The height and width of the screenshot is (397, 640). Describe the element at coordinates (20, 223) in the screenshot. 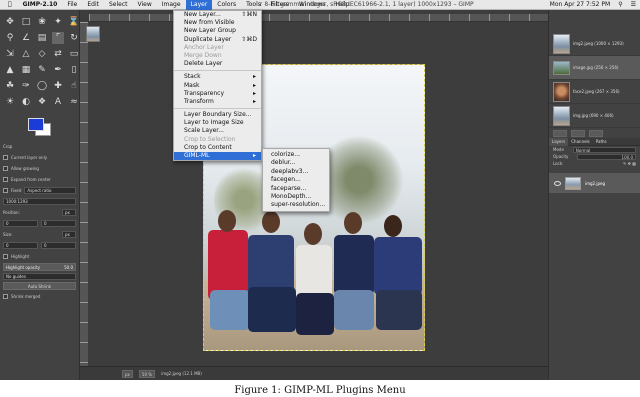

I see `position-x-field: 0` at that location.